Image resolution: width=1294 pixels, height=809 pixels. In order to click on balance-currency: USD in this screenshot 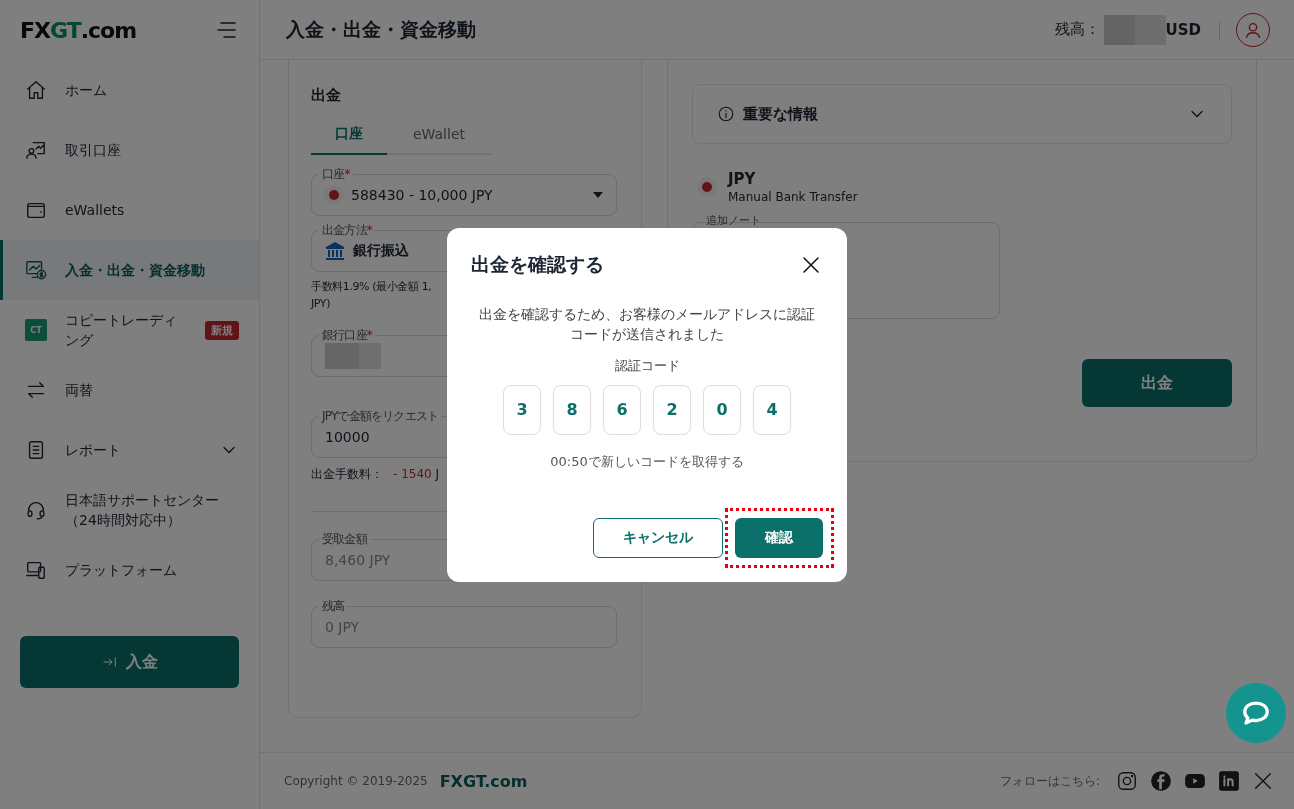, I will do `click(1192, 29)`.